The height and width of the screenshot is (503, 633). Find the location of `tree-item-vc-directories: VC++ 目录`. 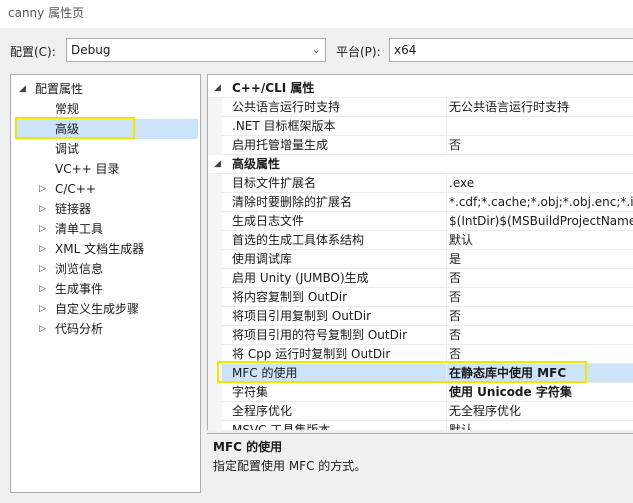

tree-item-vc-directories: VC++ 目录 is located at coordinates (87, 169).